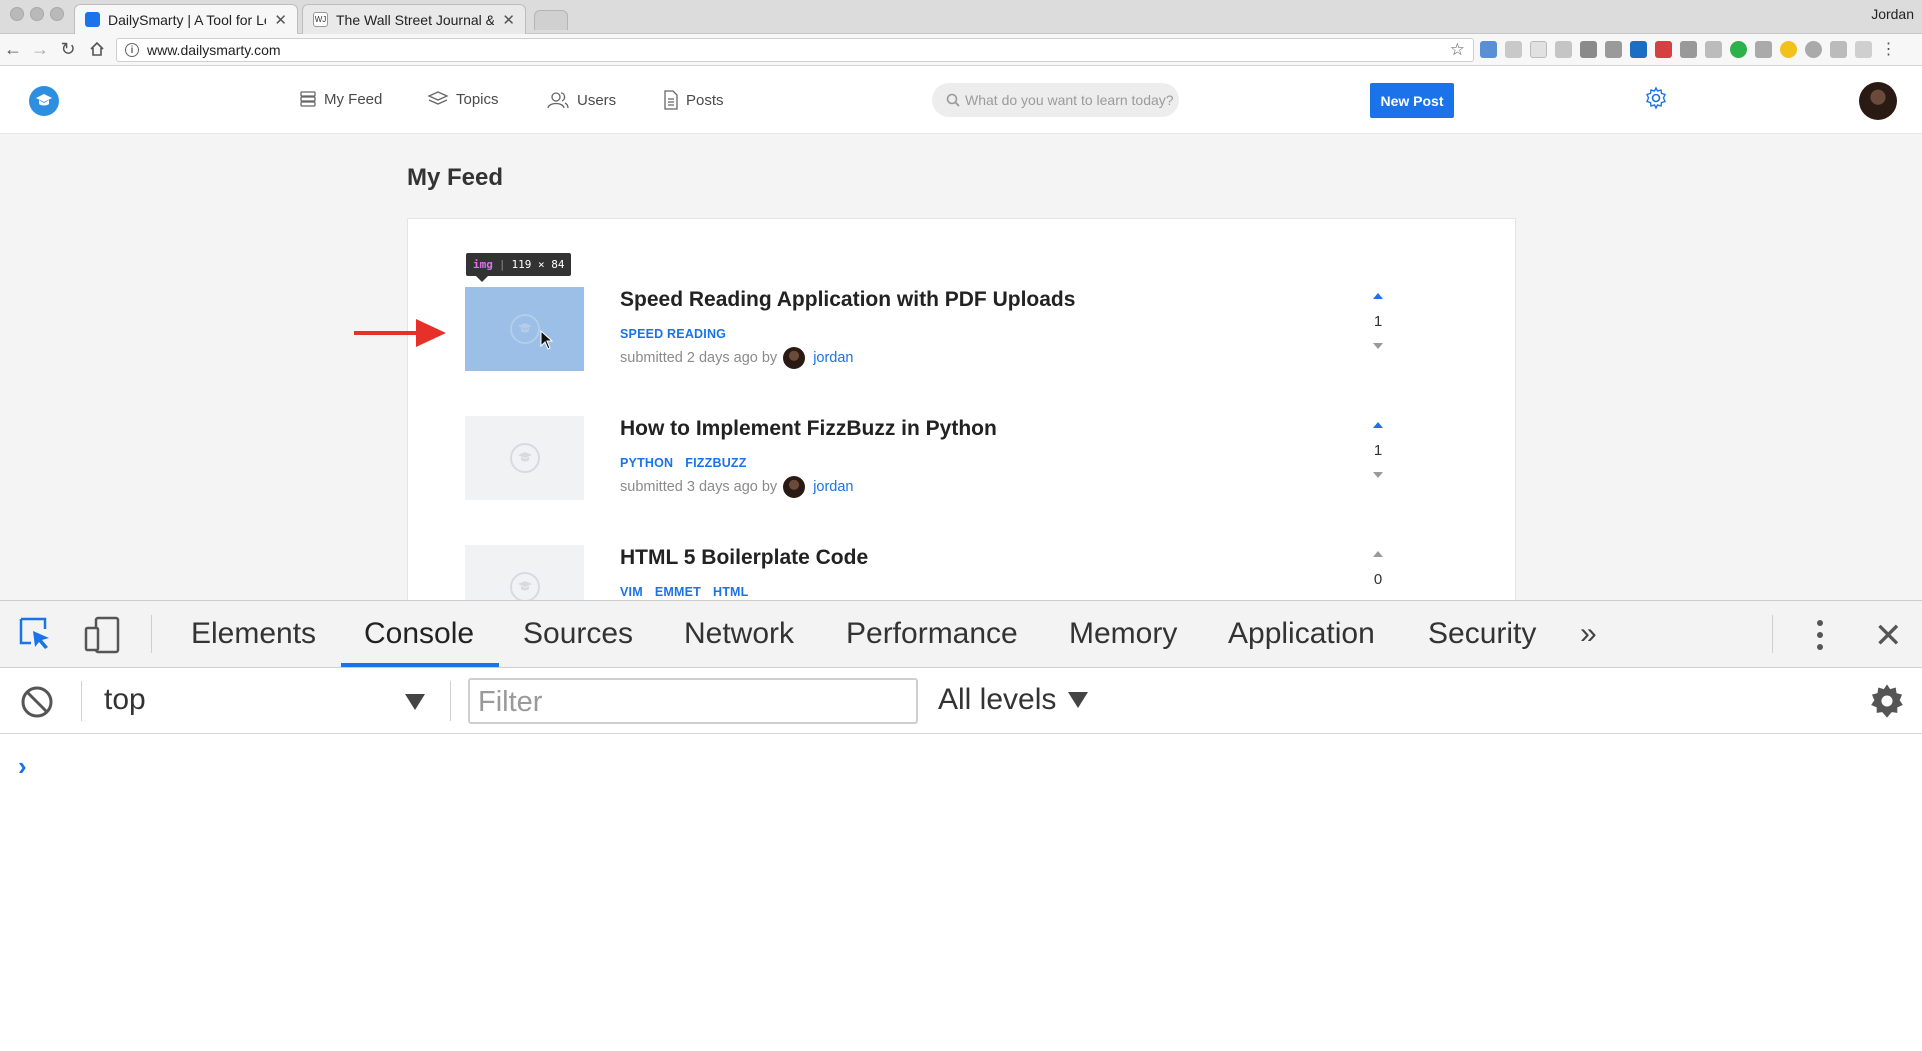  I want to click on bookmark-star-icon: ☆, so click(1457, 50).